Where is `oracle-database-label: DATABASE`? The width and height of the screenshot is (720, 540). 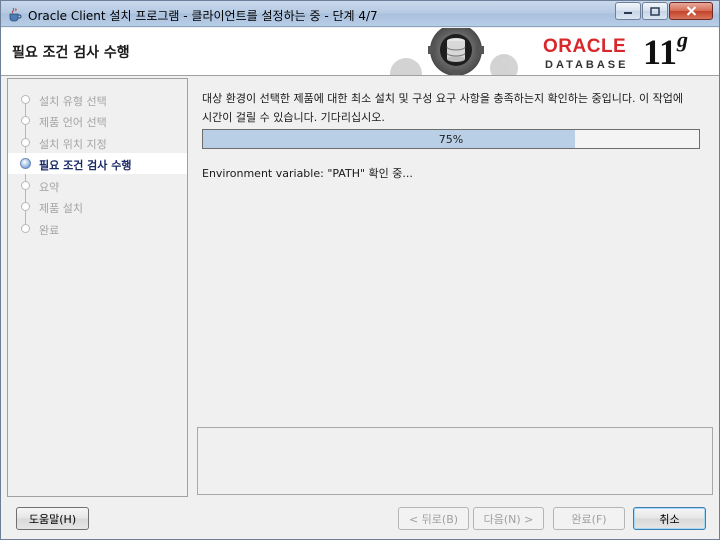
oracle-database-label: DATABASE is located at coordinates (587, 65).